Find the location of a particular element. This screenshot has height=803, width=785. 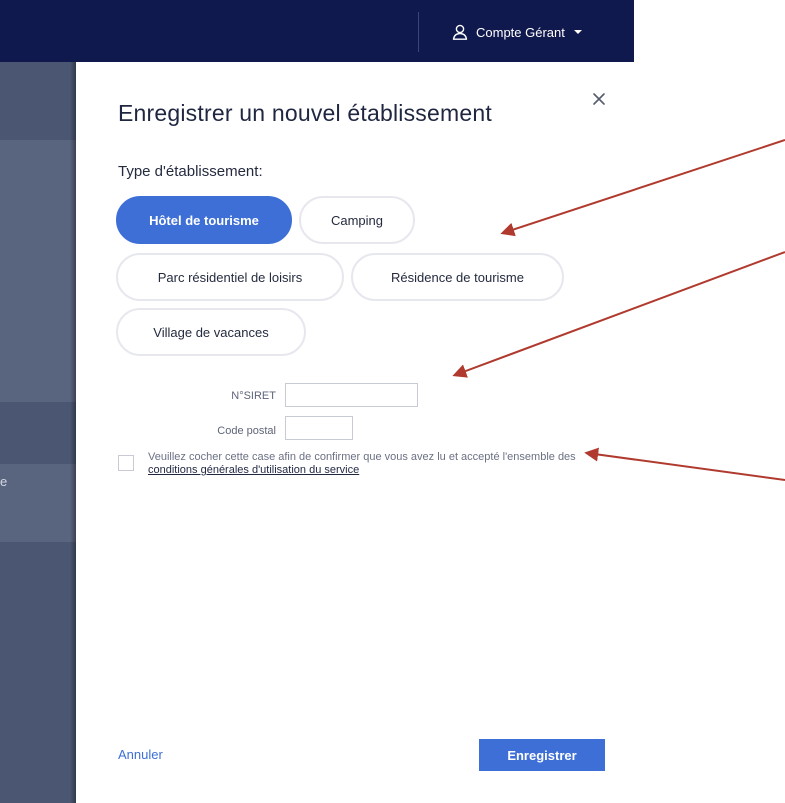

caret-down-icon is located at coordinates (578, 32).